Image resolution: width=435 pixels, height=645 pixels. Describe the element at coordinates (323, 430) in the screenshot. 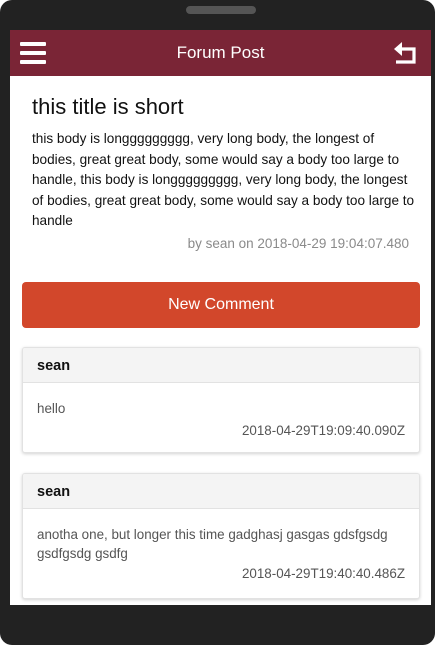

I see `comment-date: 2018-04-29T19:09:40.090Z` at that location.